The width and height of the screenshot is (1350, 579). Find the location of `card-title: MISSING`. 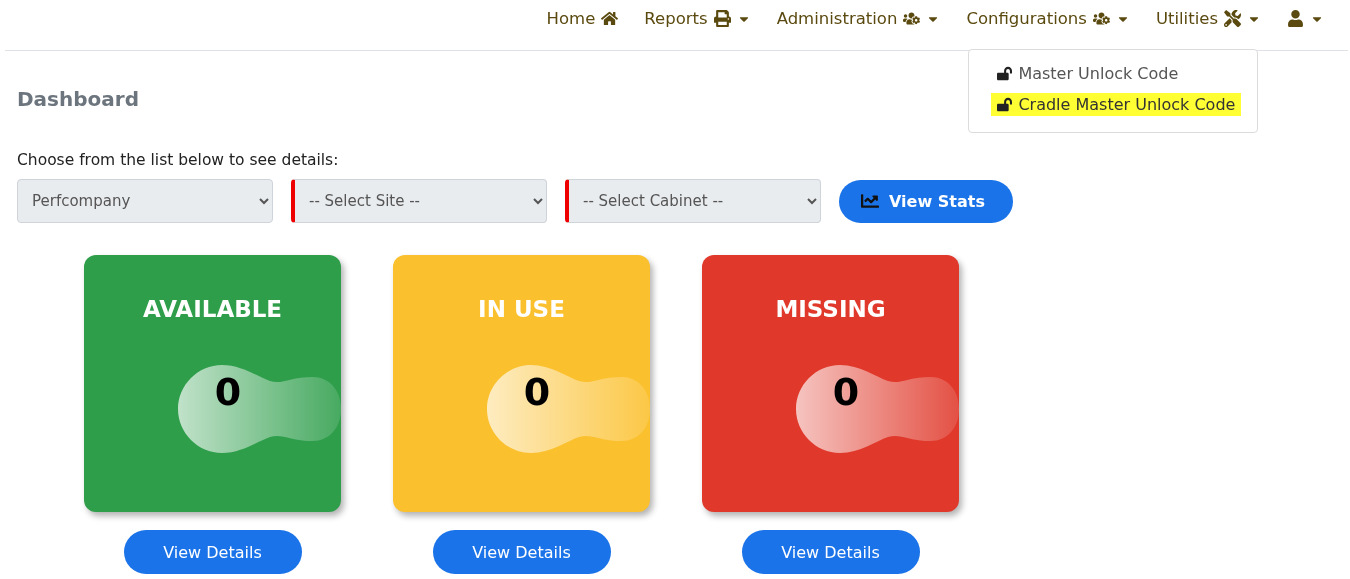

card-title: MISSING is located at coordinates (830, 309).